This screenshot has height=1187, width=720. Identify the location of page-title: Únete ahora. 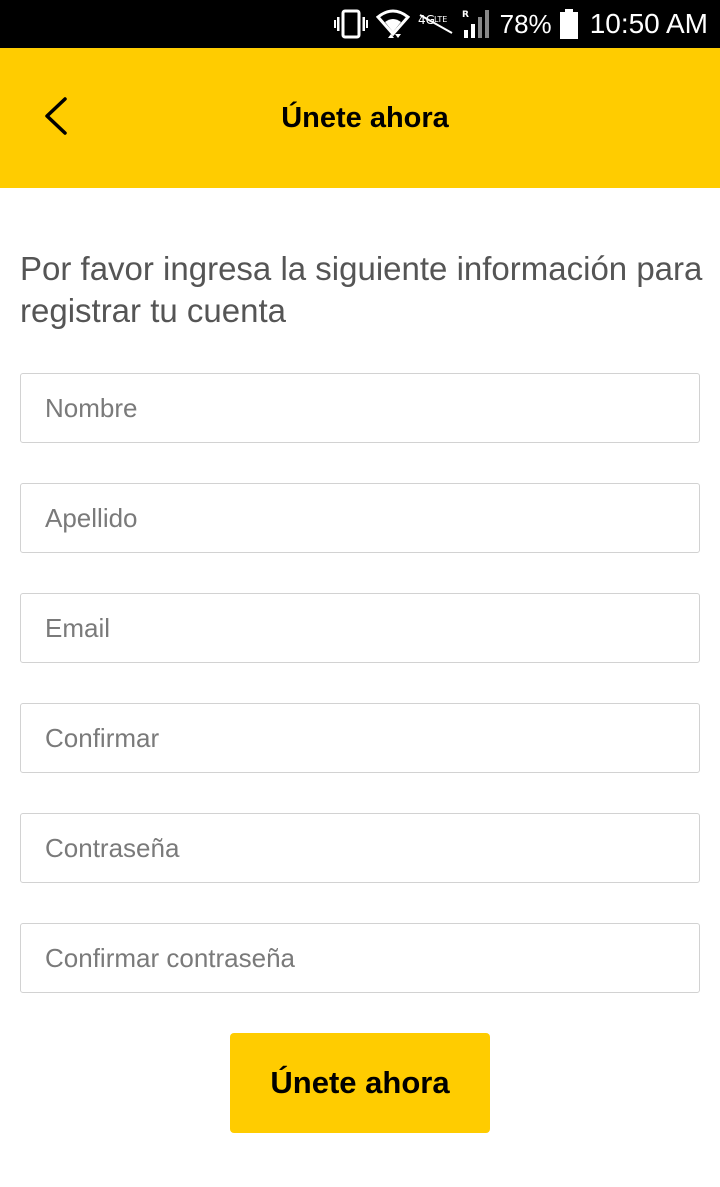
(365, 118).